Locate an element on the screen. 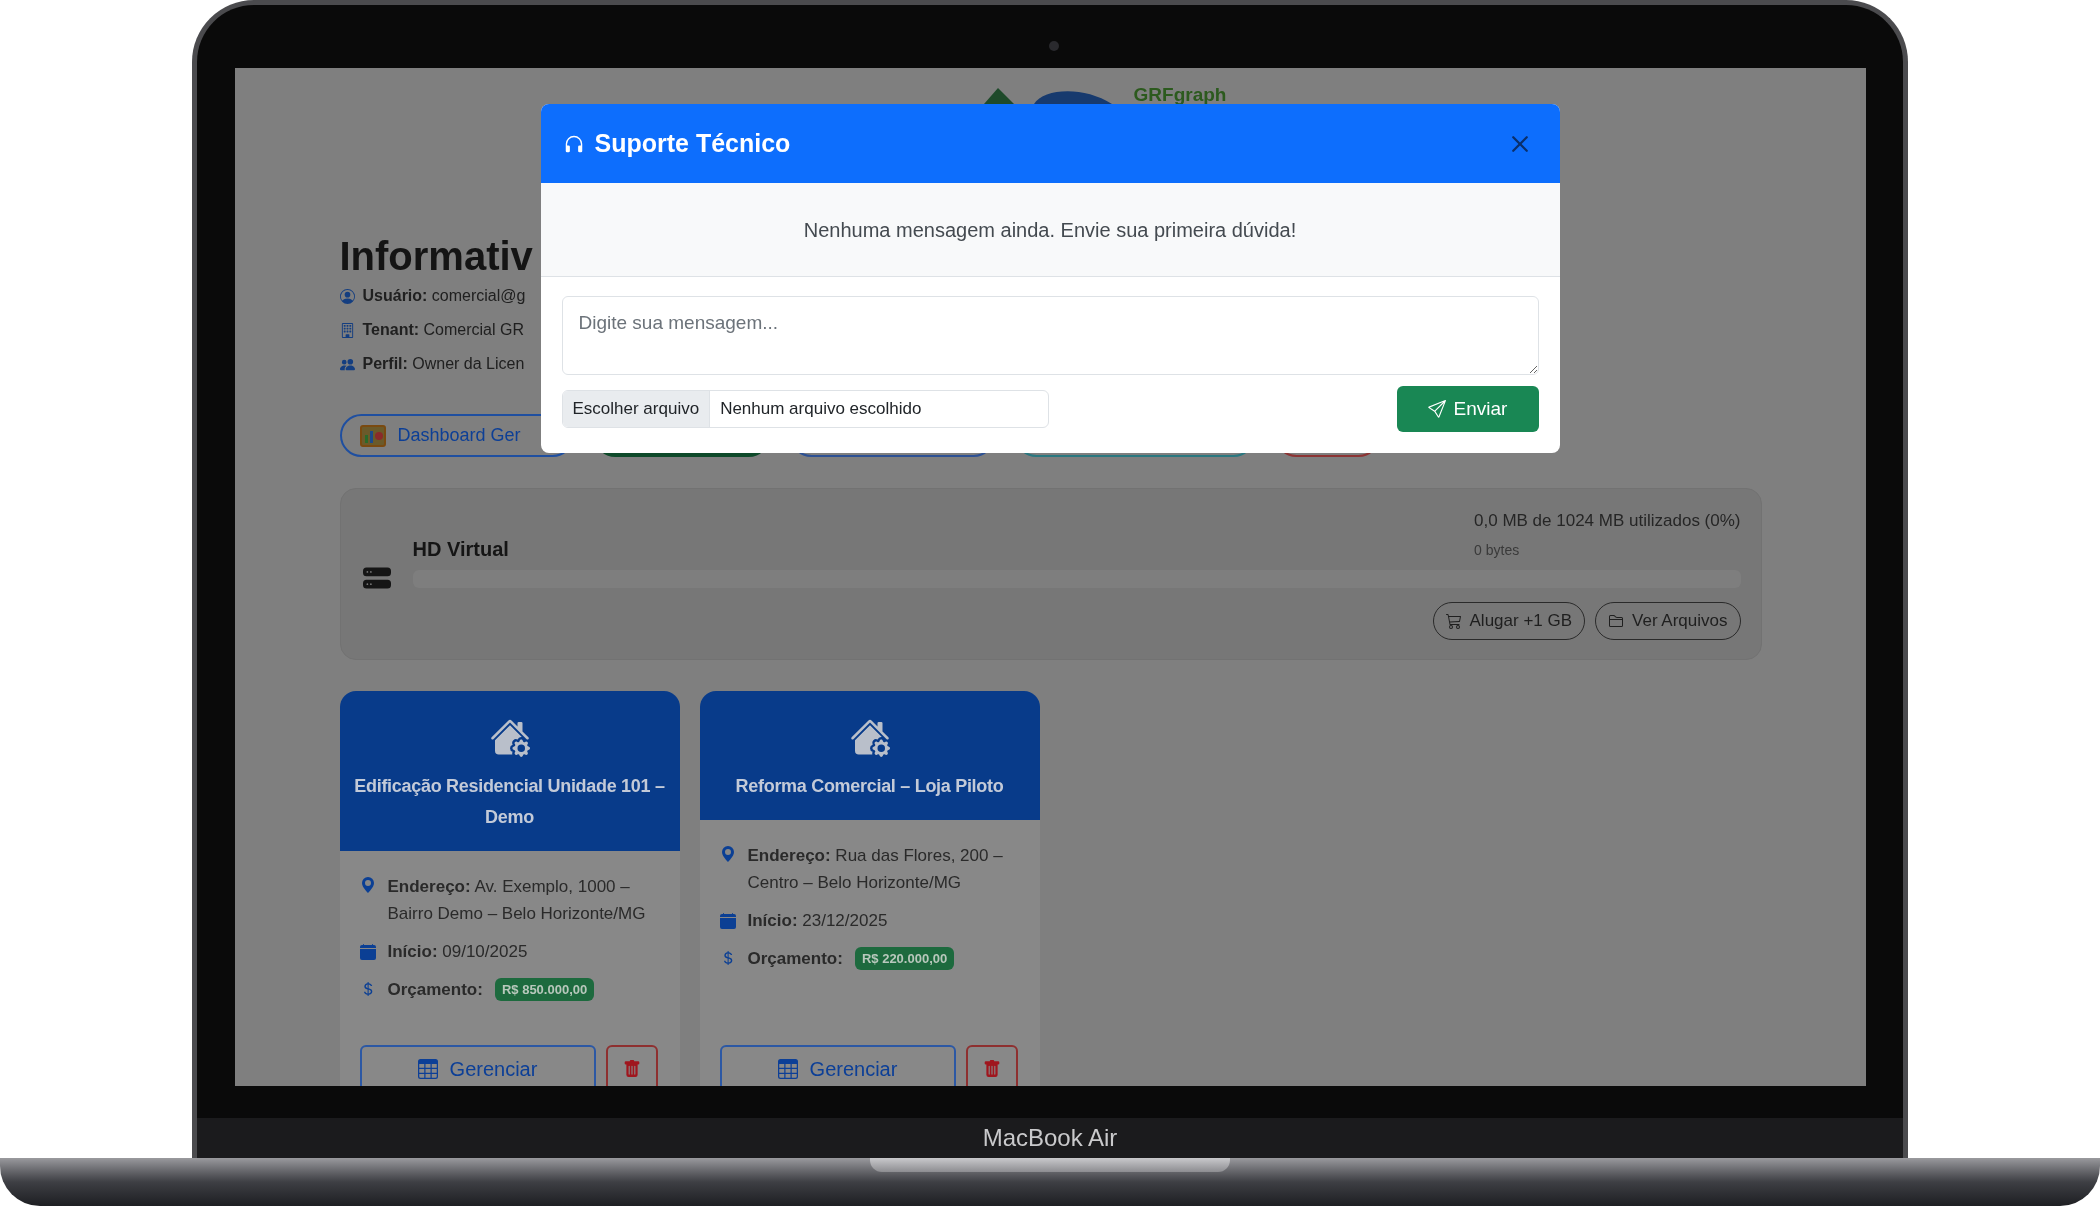 The height and width of the screenshot is (1206, 2100). cart-icon is located at coordinates (1453, 621).